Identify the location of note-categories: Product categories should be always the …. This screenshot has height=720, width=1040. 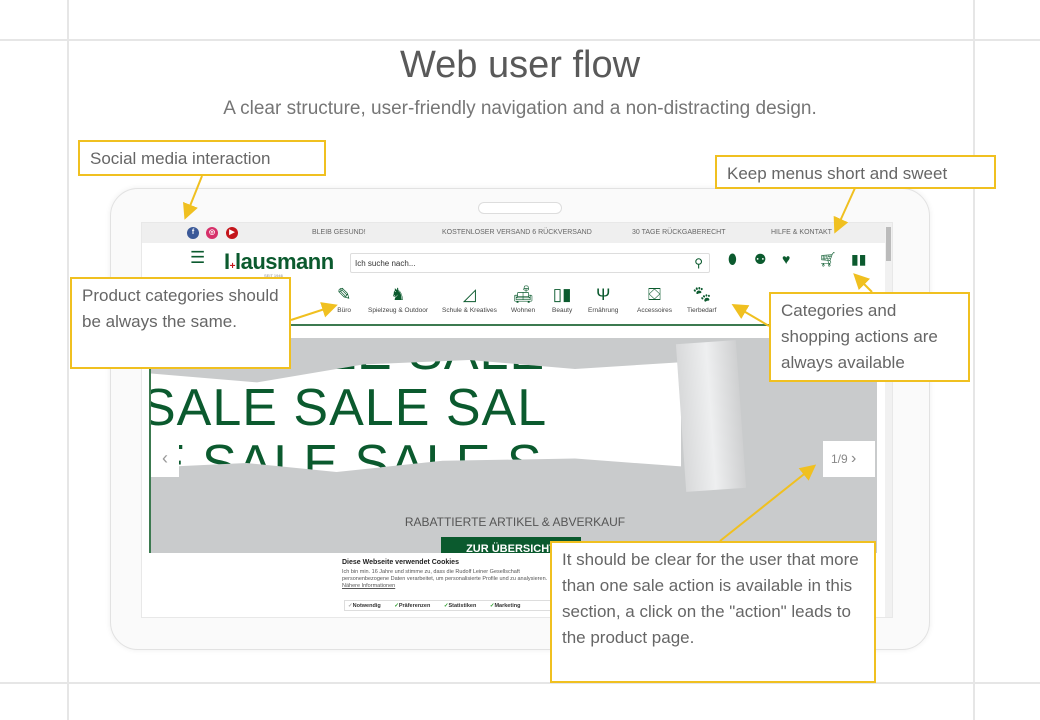
(180, 323).